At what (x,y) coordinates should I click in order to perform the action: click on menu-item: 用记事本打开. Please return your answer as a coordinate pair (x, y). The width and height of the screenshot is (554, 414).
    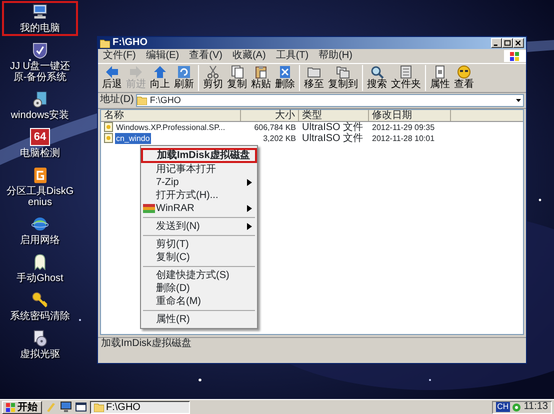
    Looking at the image, I should click on (199, 169).